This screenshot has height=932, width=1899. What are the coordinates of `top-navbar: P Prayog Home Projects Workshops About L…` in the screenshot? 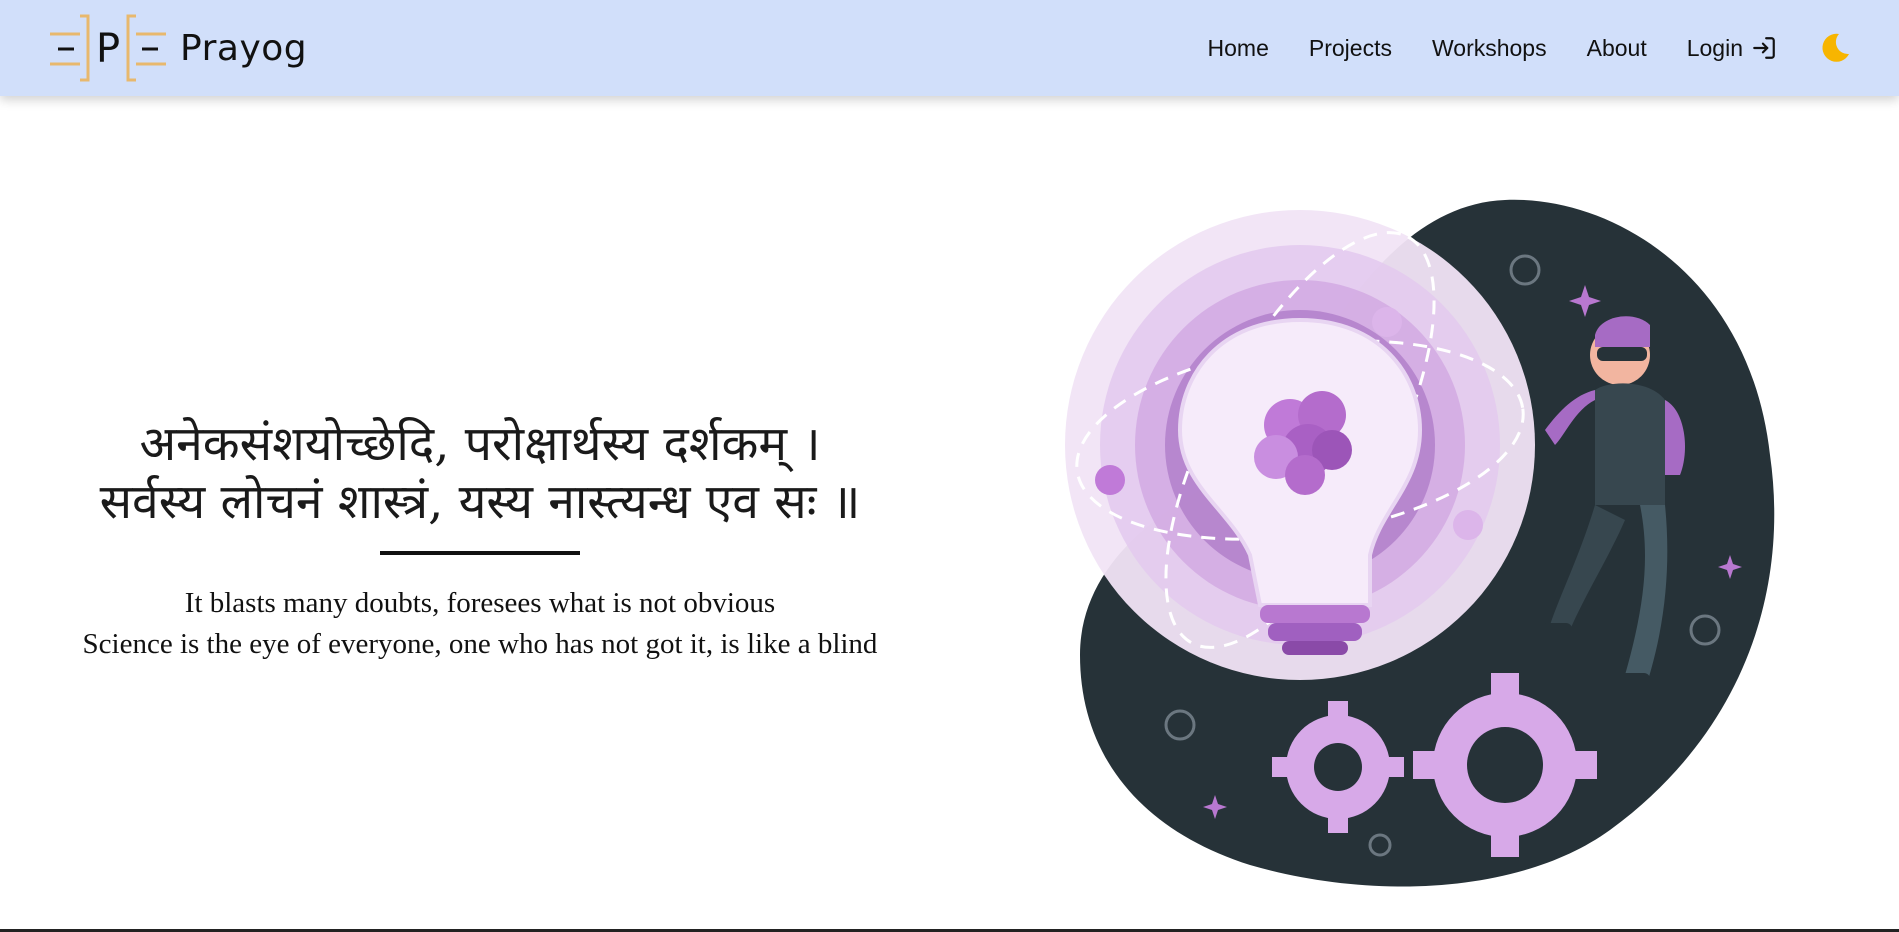 It's located at (949, 48).